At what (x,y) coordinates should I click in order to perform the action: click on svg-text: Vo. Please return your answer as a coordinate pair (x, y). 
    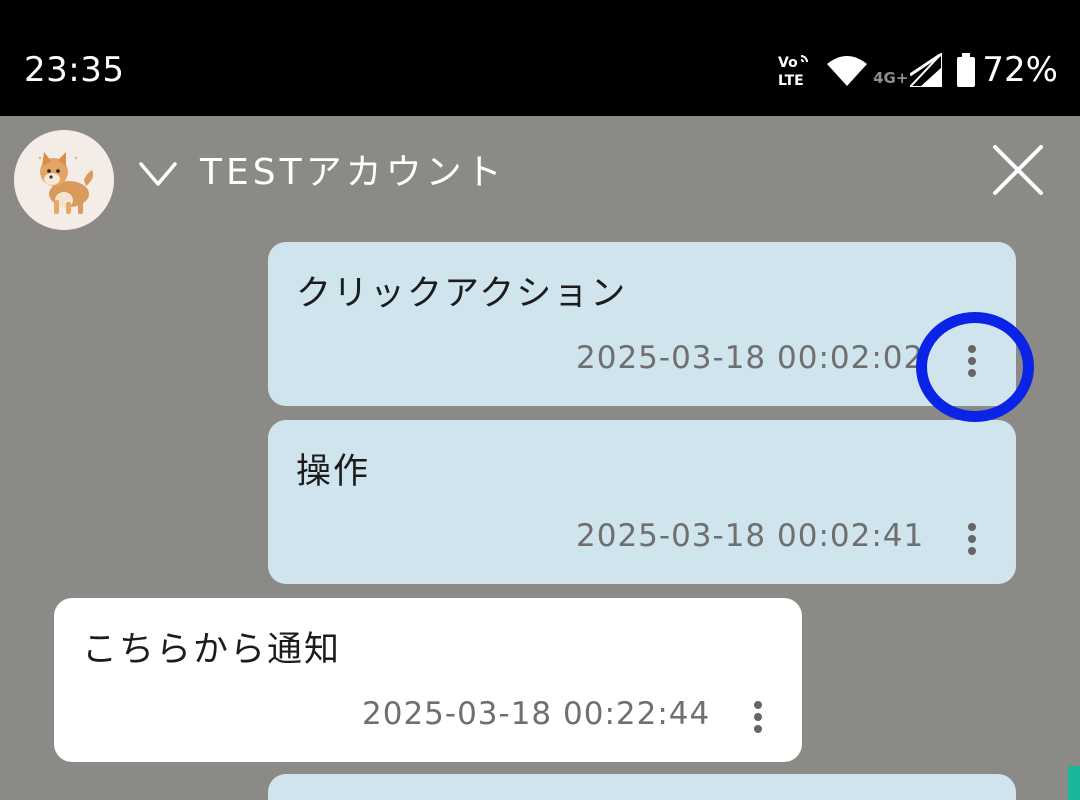
    Looking at the image, I should click on (788, 63).